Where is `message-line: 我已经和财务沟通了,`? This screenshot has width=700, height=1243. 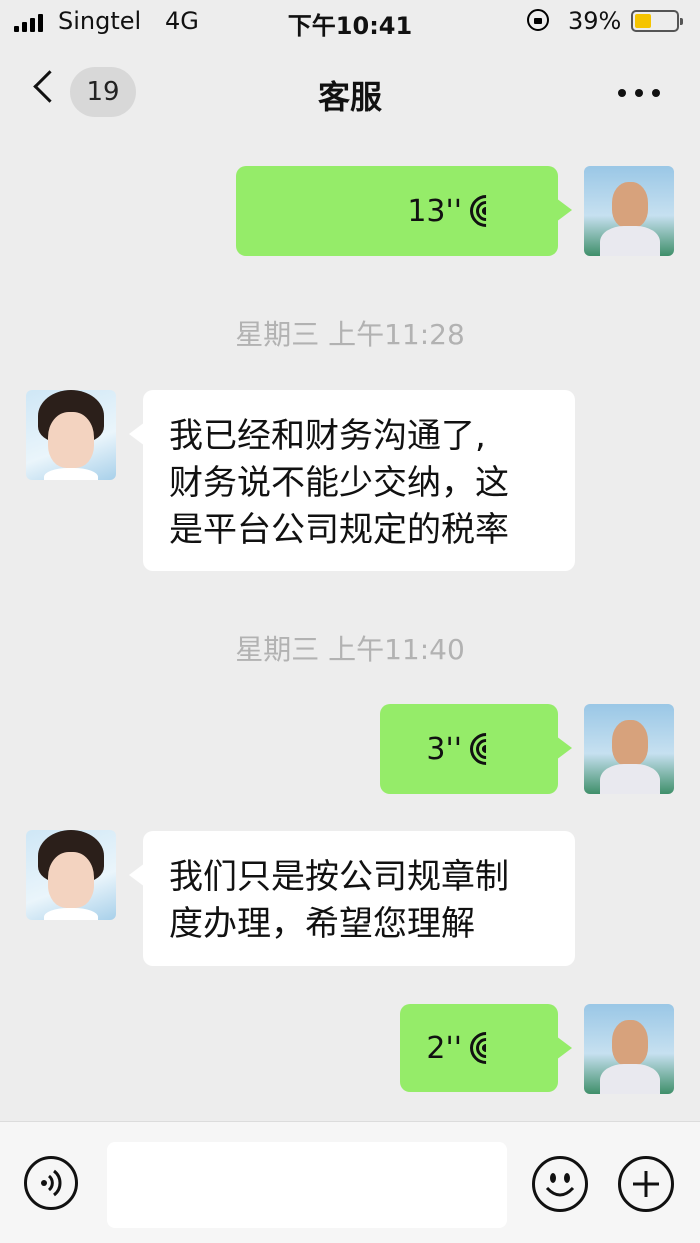
message-line: 我已经和财务沟通了, is located at coordinates (327, 436).